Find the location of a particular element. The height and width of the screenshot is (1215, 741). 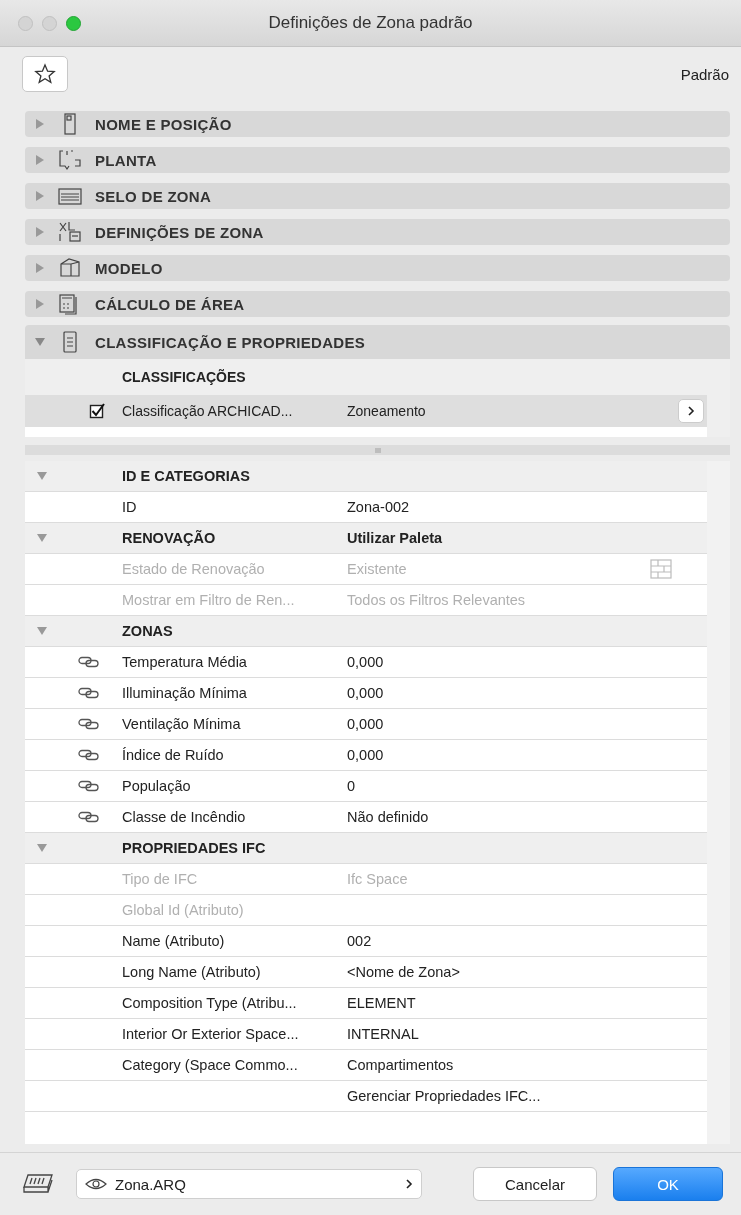

group-value: Utilizar Paleta is located at coordinates (395, 538).